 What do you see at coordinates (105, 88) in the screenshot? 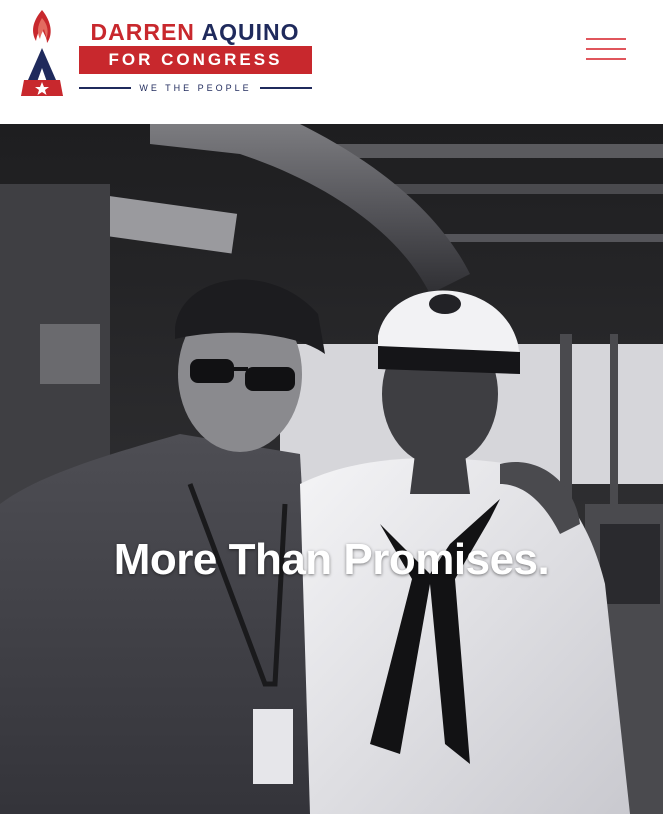
I see `tagline-divider-left` at bounding box center [105, 88].